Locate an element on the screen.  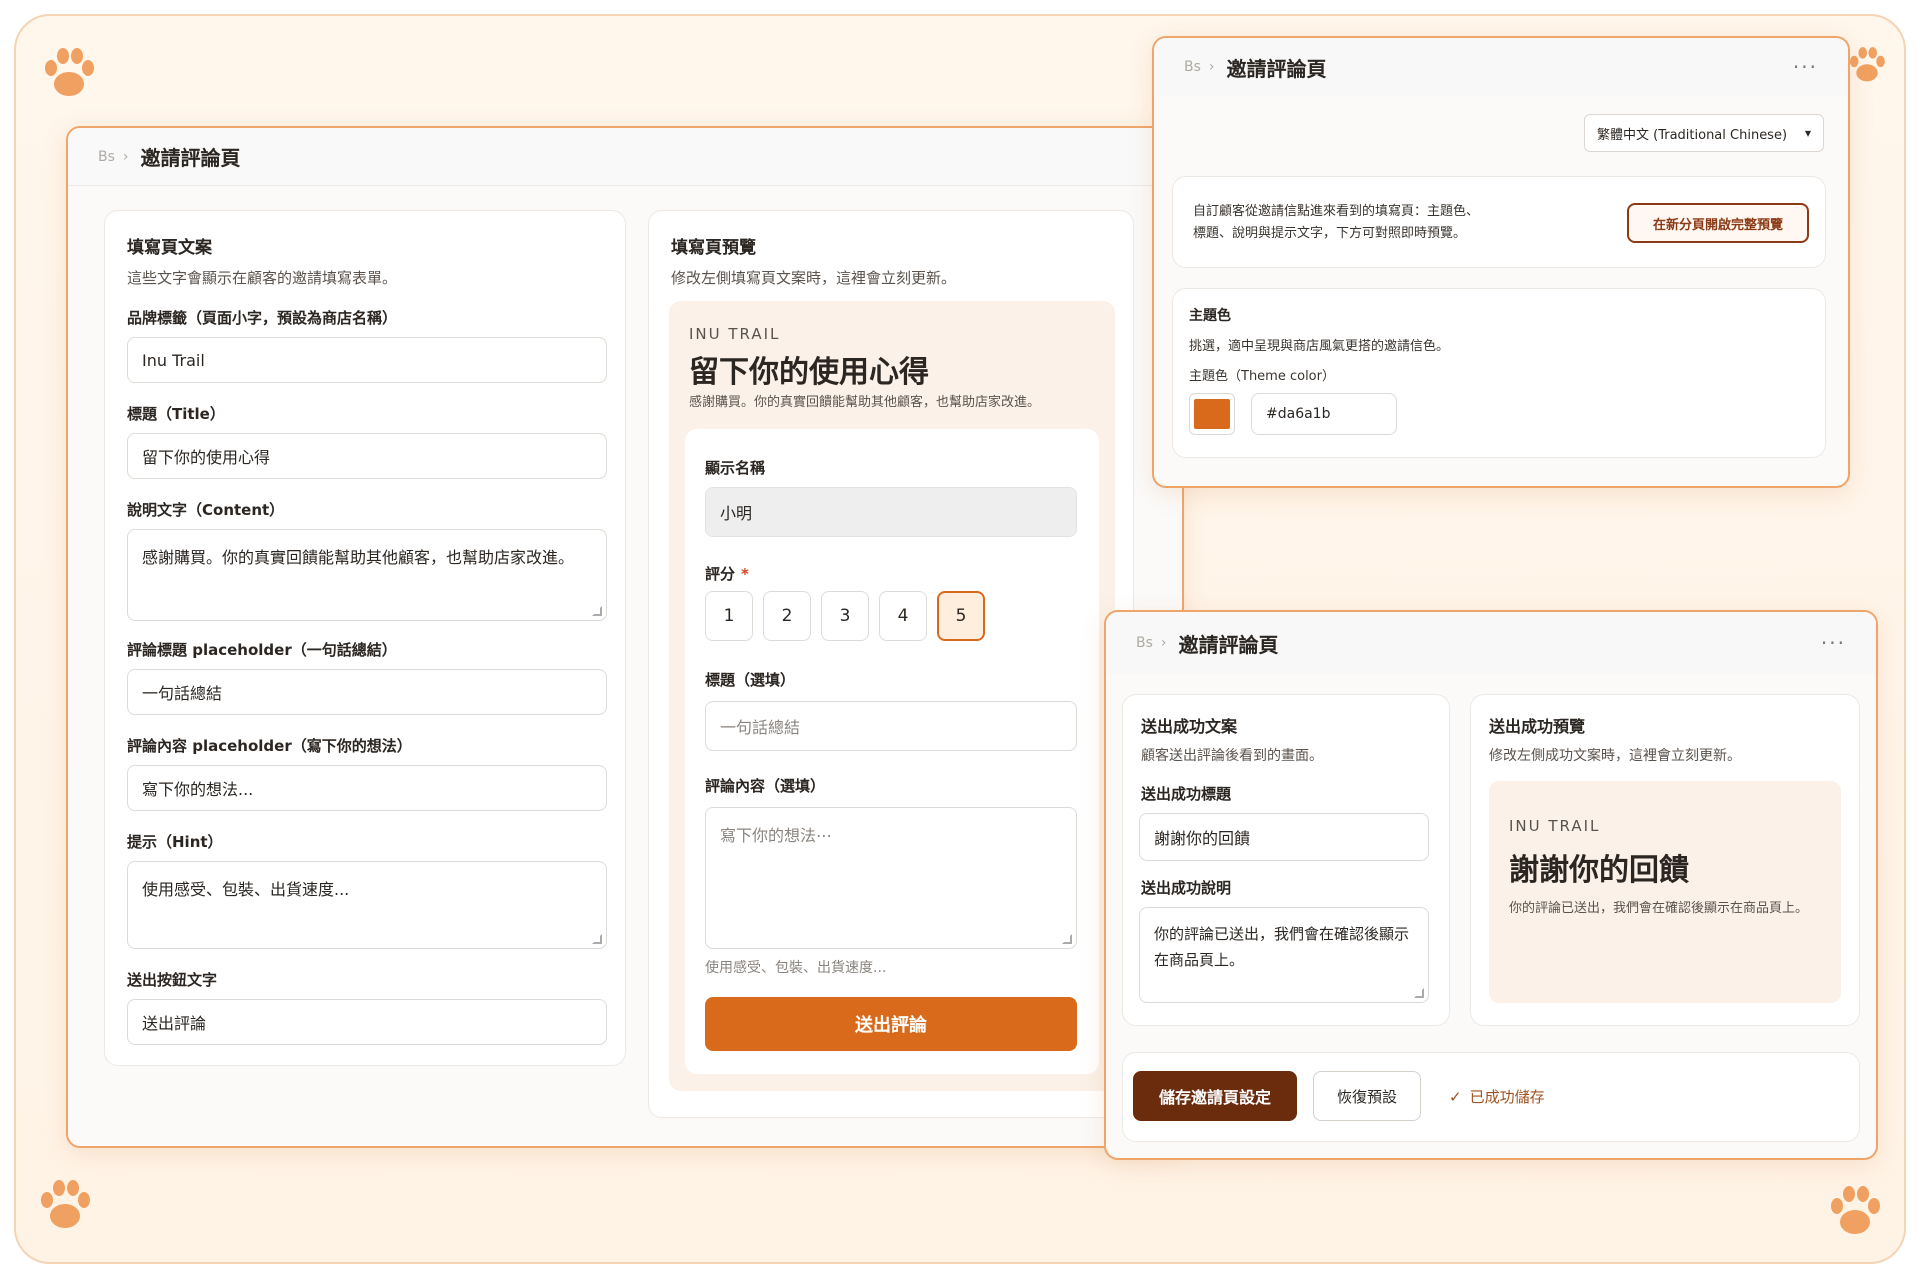
submit-input: 送出評論 is located at coordinates (367, 1022).